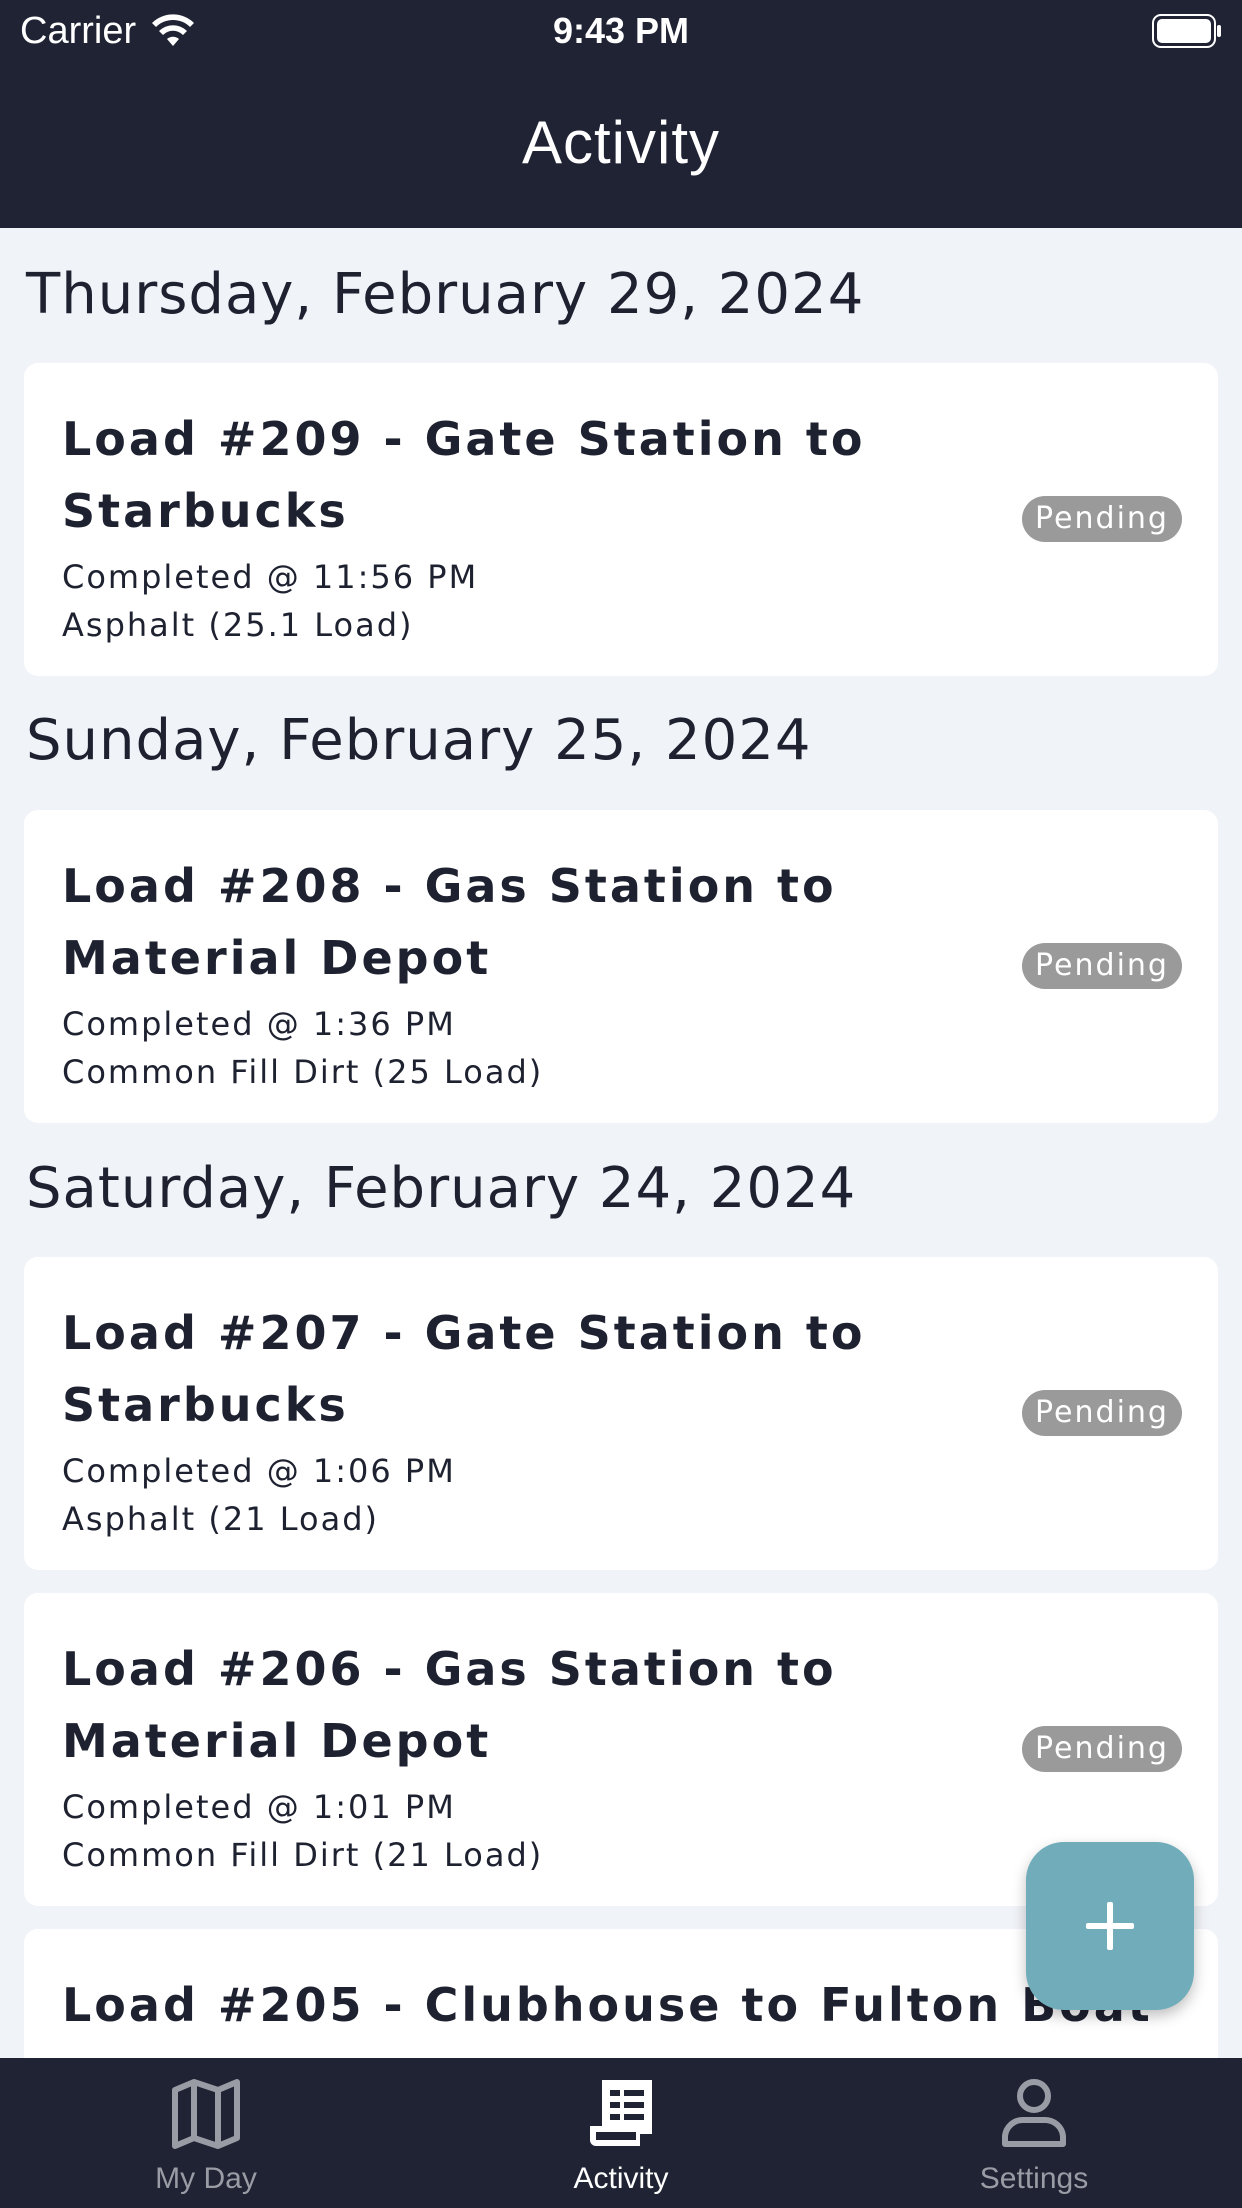  What do you see at coordinates (1034, 2178) in the screenshot?
I see `tab-label: Settings` at bounding box center [1034, 2178].